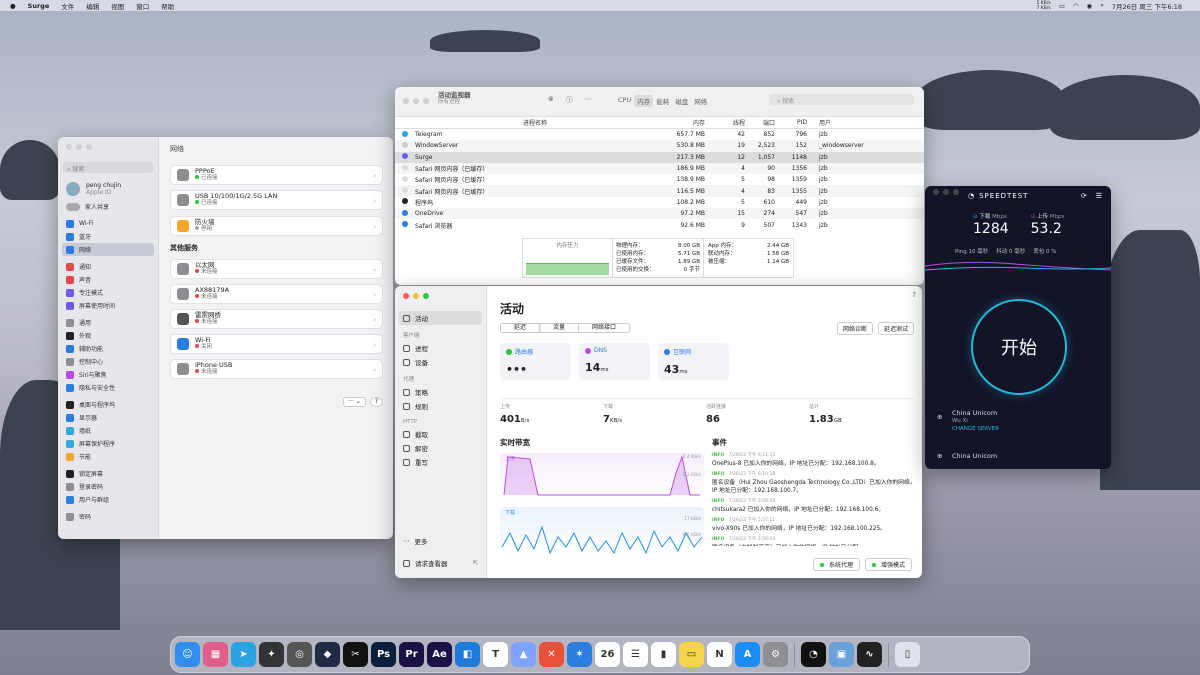  Describe the element at coordinates (535, 361) in the screenshot. I see `latency-tile: 路由器 •••` at that location.